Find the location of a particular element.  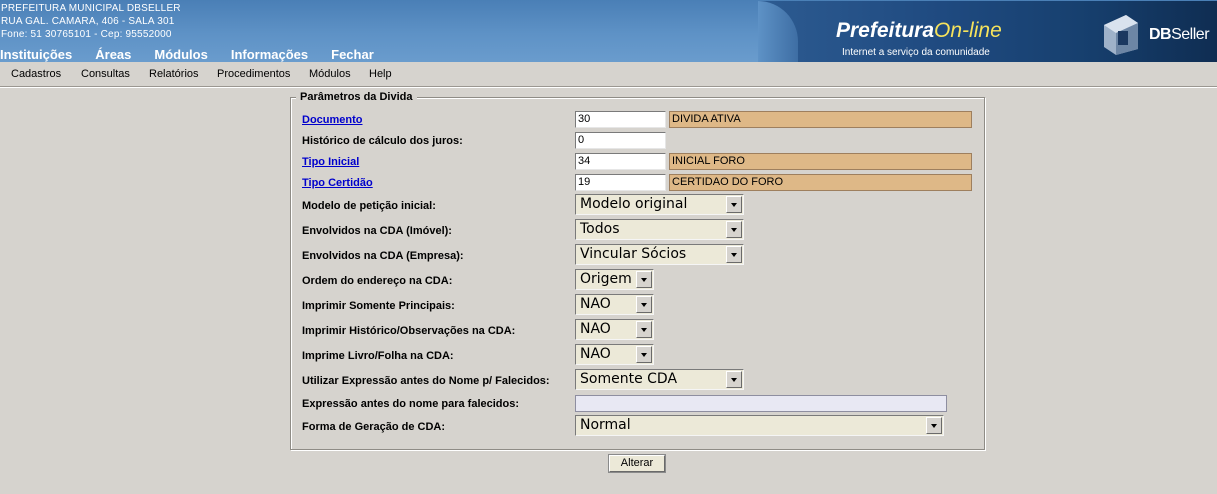

imprime-livro-label: Imprime Livro/Folha na CDA: is located at coordinates (378, 356).